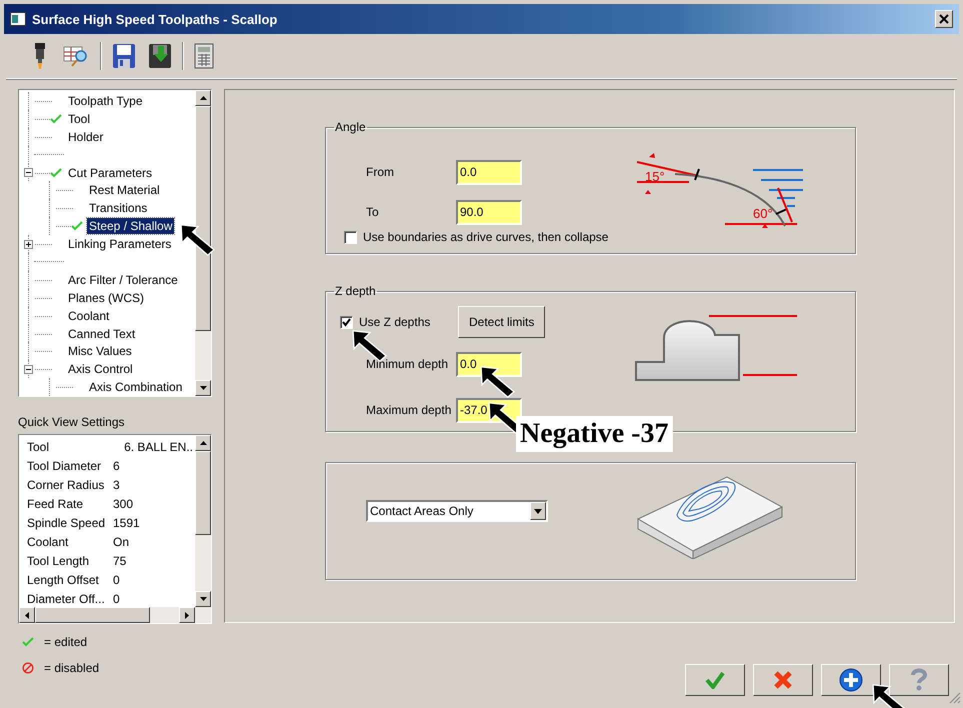 The image size is (963, 708). What do you see at coordinates (763, 213) in the screenshot?
I see `angle-label: 60°` at bounding box center [763, 213].